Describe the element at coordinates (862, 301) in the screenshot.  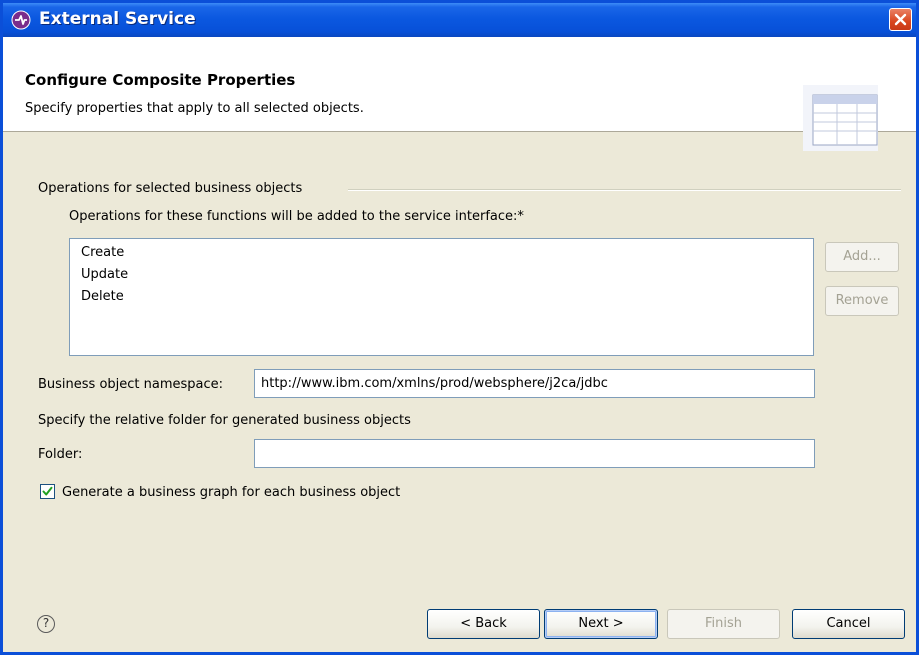
I see `remove-button: Remove` at that location.